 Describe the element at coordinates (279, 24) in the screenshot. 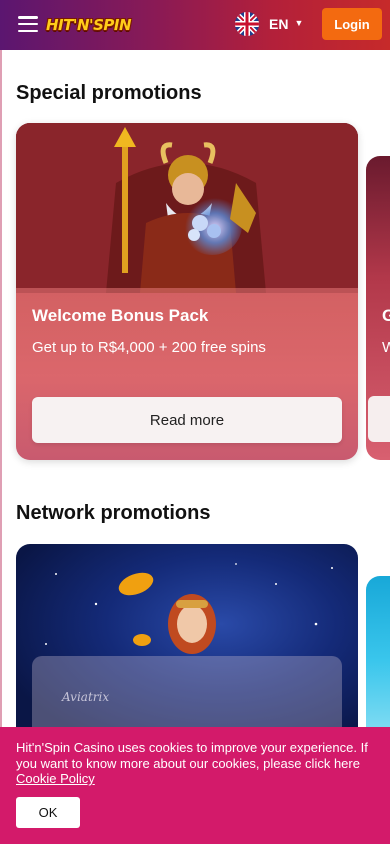

I see `language-label: EN` at that location.